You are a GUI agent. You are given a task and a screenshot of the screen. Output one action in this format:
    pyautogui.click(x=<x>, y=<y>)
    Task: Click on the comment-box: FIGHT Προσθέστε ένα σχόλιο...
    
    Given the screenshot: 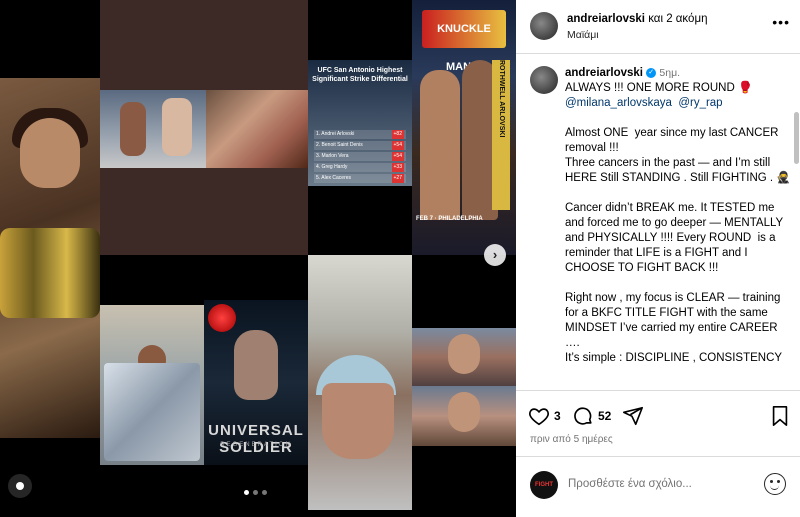 What is the action you would take?
    pyautogui.click(x=658, y=484)
    